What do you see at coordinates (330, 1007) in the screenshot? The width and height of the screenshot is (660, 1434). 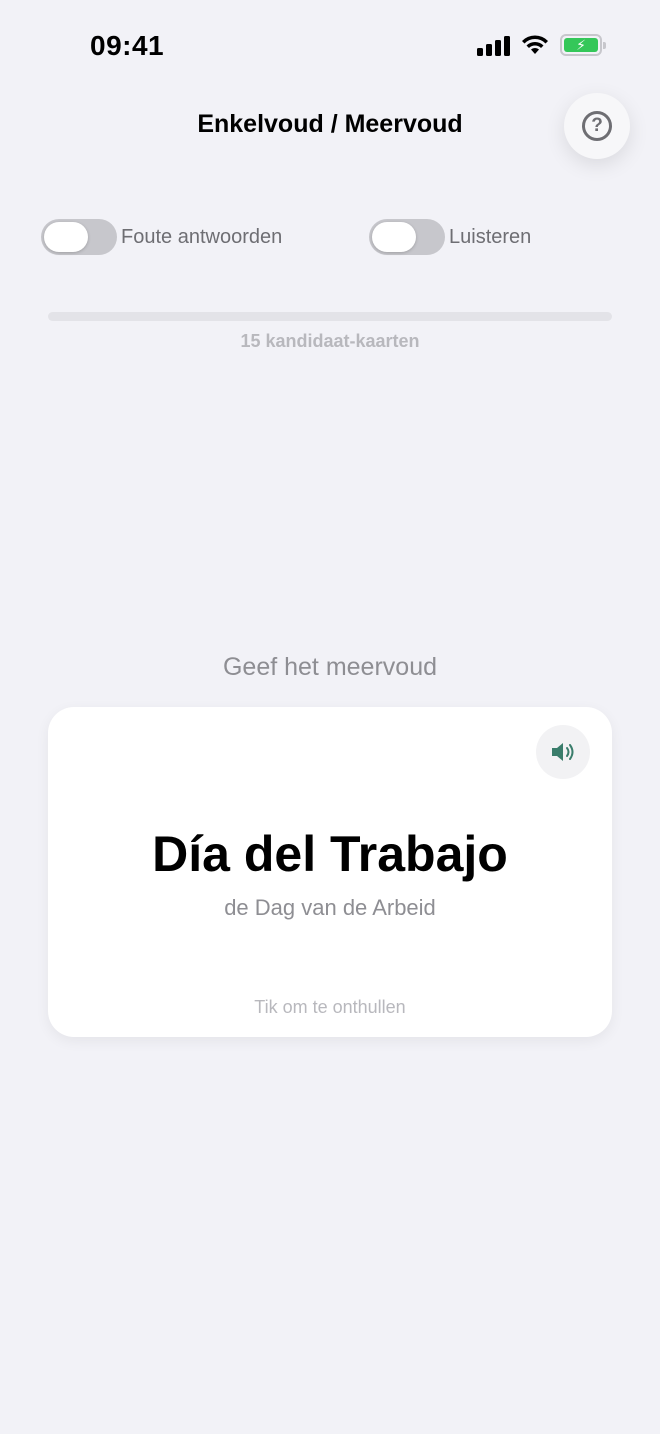 I see `reveal-hint: Tik om te onthullen` at bounding box center [330, 1007].